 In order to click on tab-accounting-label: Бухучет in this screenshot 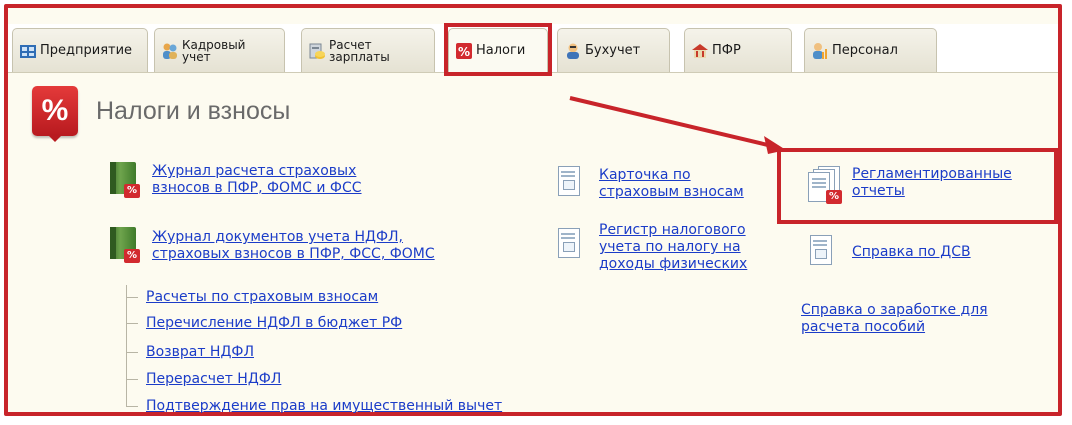, I will do `click(613, 50)`.